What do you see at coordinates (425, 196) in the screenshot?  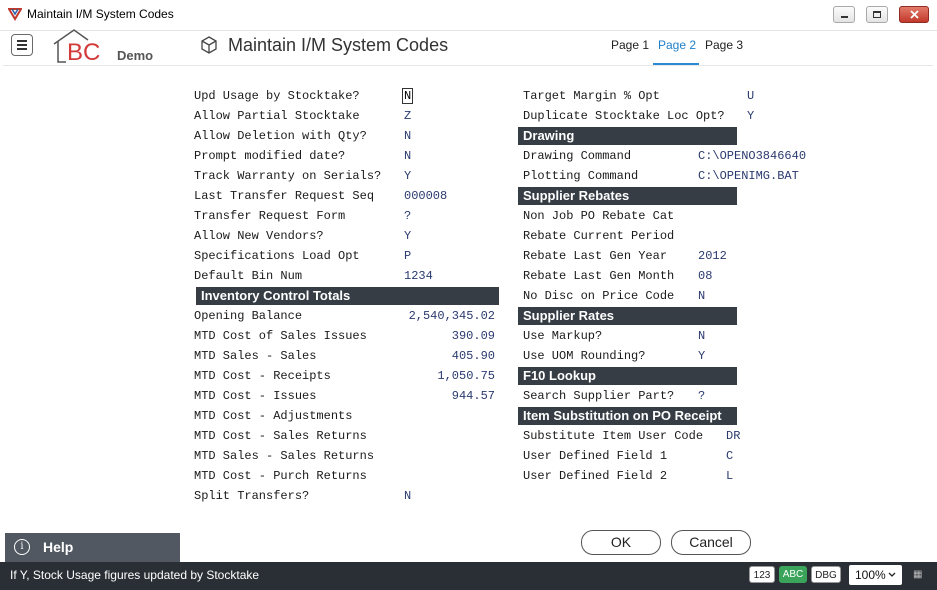 I see `last-transfer-seq-field: 000008` at bounding box center [425, 196].